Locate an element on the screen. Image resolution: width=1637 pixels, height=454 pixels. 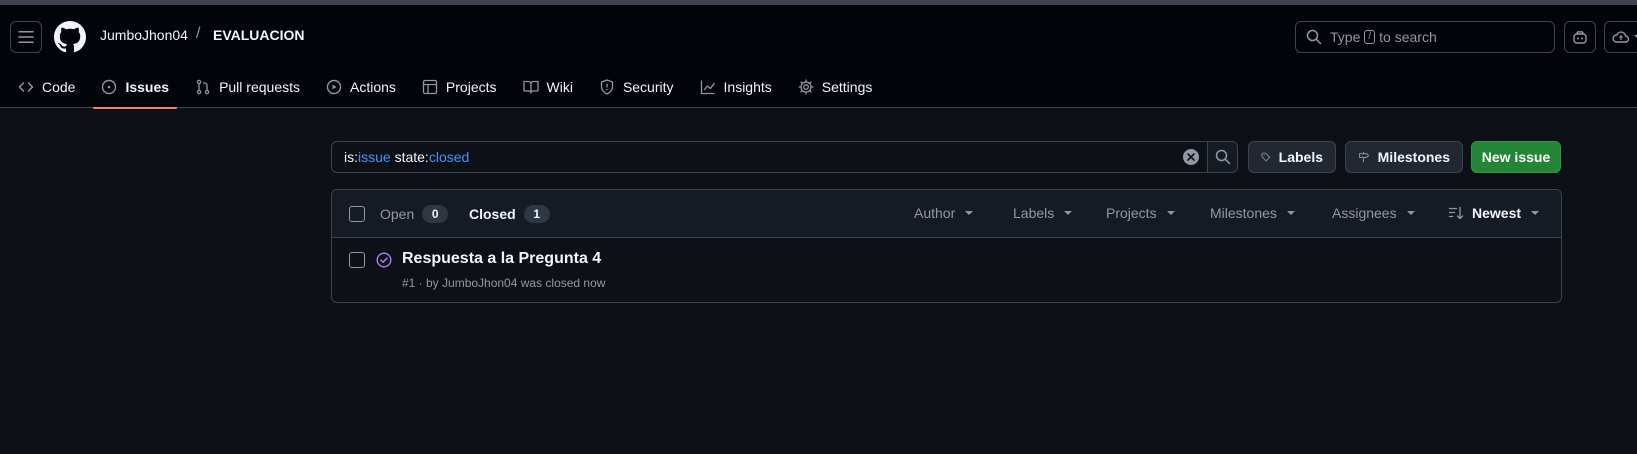
tab-label: Projects is located at coordinates (471, 87).